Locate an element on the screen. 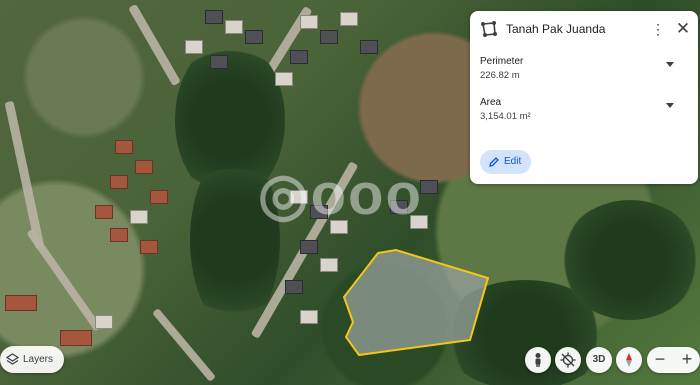 This screenshot has height=385, width=700. compass-icon is located at coordinates (629, 360).